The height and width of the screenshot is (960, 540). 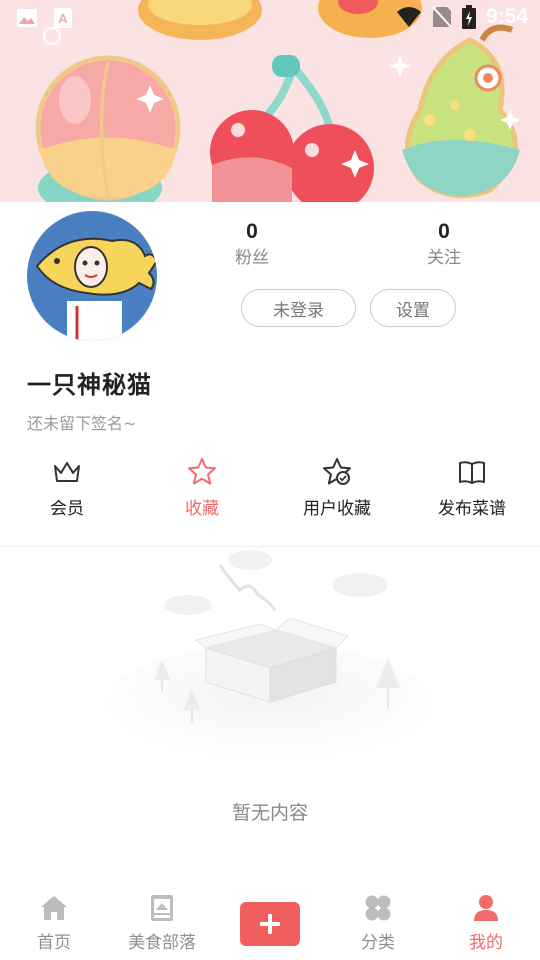 What do you see at coordinates (252, 258) in the screenshot?
I see `fans-label: 粉丝` at bounding box center [252, 258].